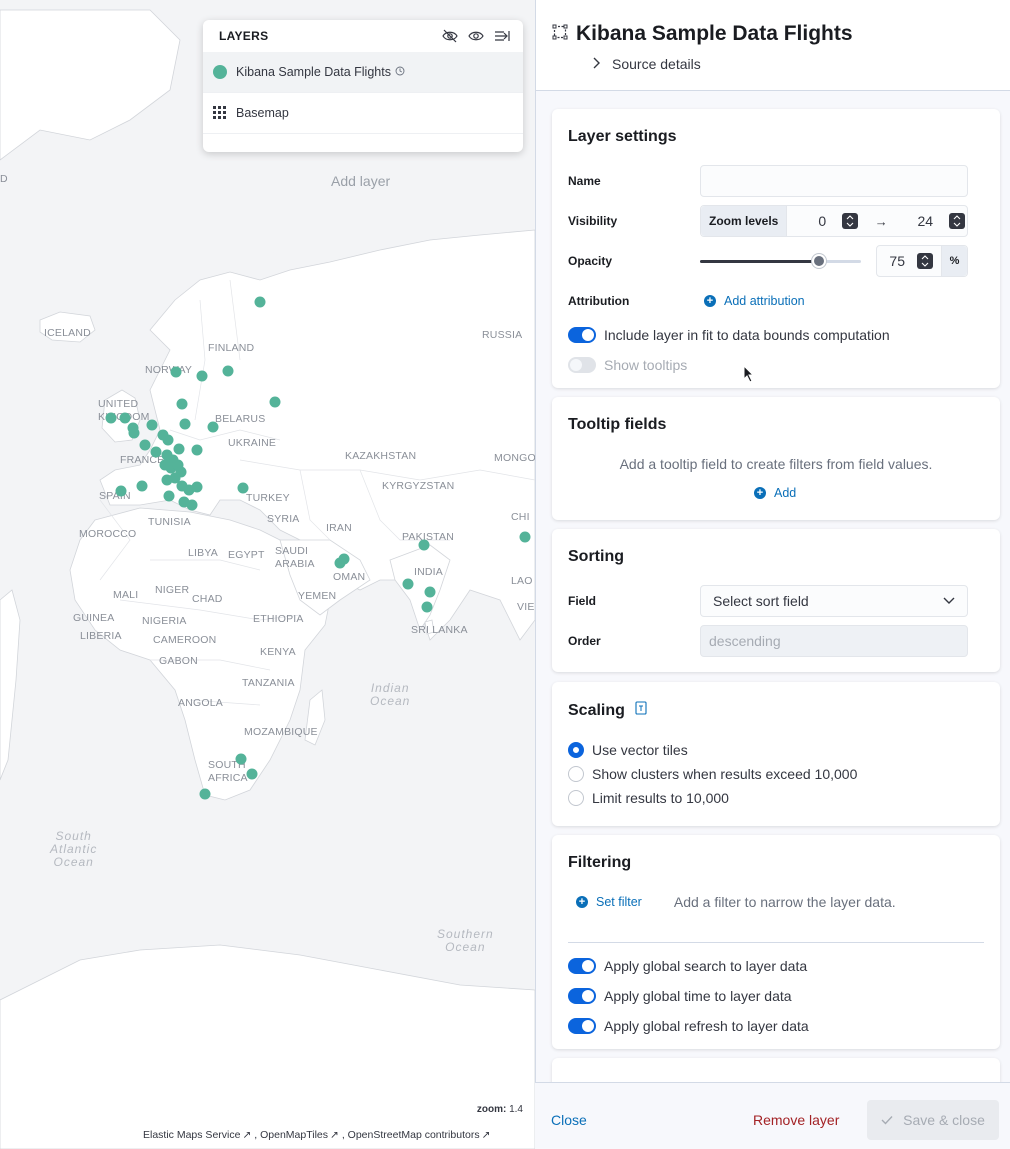  Describe the element at coordinates (834, 641) in the screenshot. I see `sort-order-select: descending` at that location.